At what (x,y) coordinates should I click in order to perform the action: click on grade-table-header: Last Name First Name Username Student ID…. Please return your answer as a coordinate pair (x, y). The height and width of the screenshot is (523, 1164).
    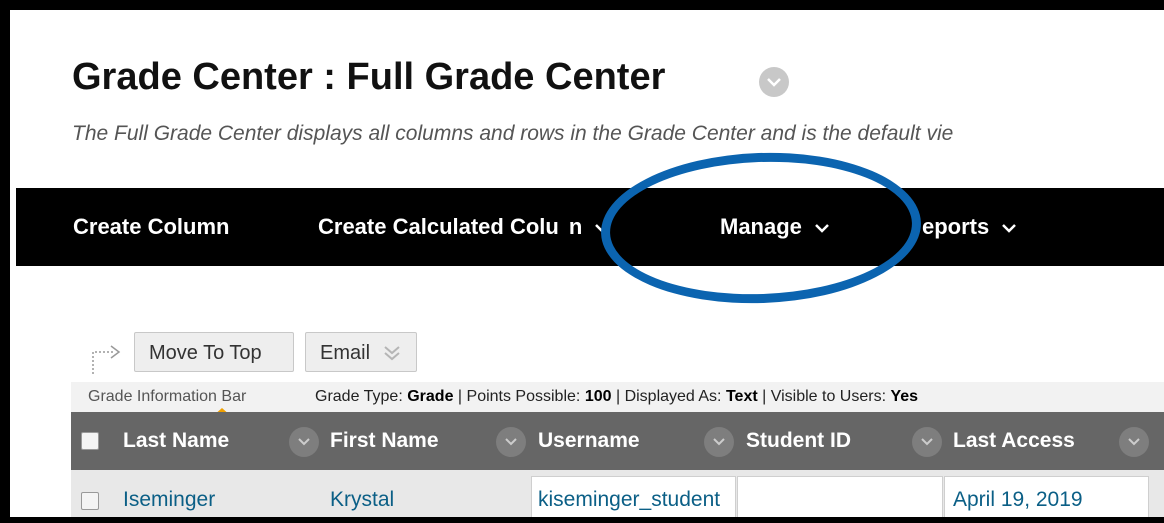
    Looking at the image, I should click on (617, 441).